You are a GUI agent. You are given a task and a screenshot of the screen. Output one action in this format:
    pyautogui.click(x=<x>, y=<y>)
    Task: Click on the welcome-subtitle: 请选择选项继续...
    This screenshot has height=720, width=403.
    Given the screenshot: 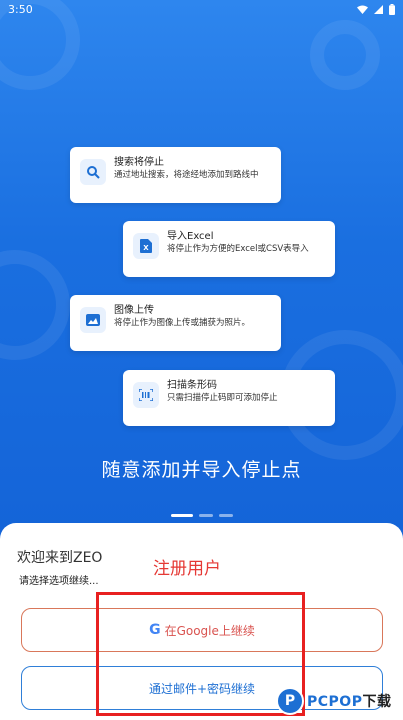 What is the action you would take?
    pyautogui.click(x=59, y=581)
    